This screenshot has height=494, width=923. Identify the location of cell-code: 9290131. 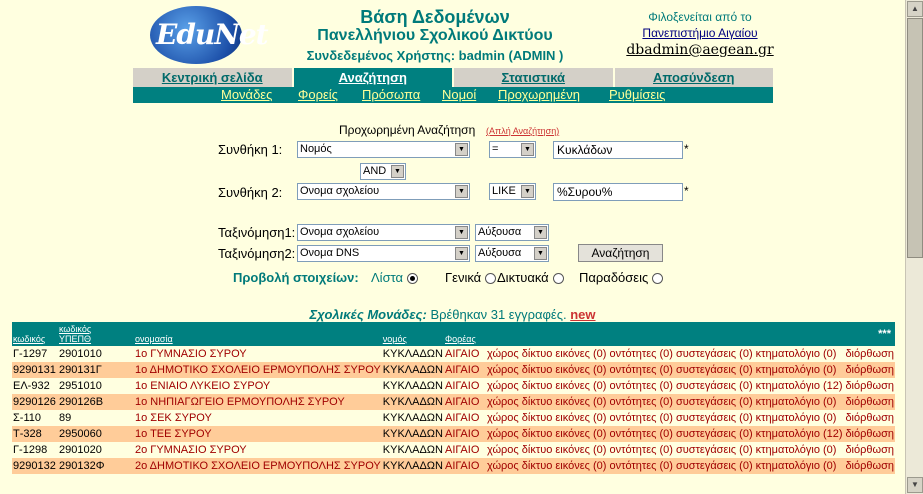
(34, 370).